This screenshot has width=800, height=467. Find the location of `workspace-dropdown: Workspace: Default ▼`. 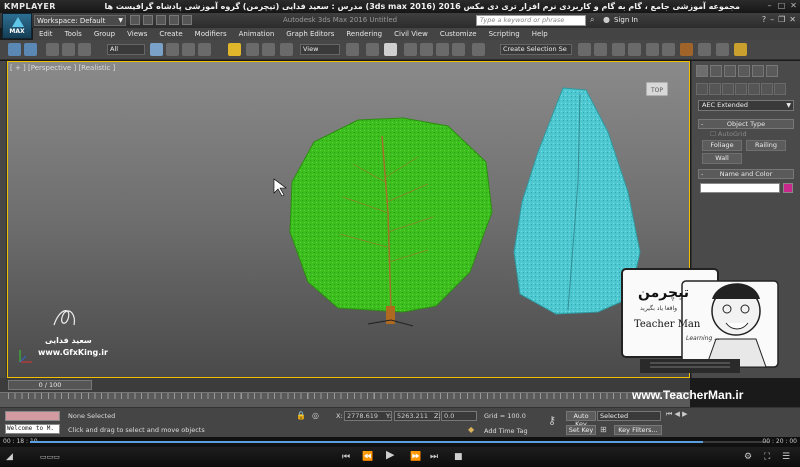

workspace-dropdown: Workspace: Default ▼ is located at coordinates (80, 20).